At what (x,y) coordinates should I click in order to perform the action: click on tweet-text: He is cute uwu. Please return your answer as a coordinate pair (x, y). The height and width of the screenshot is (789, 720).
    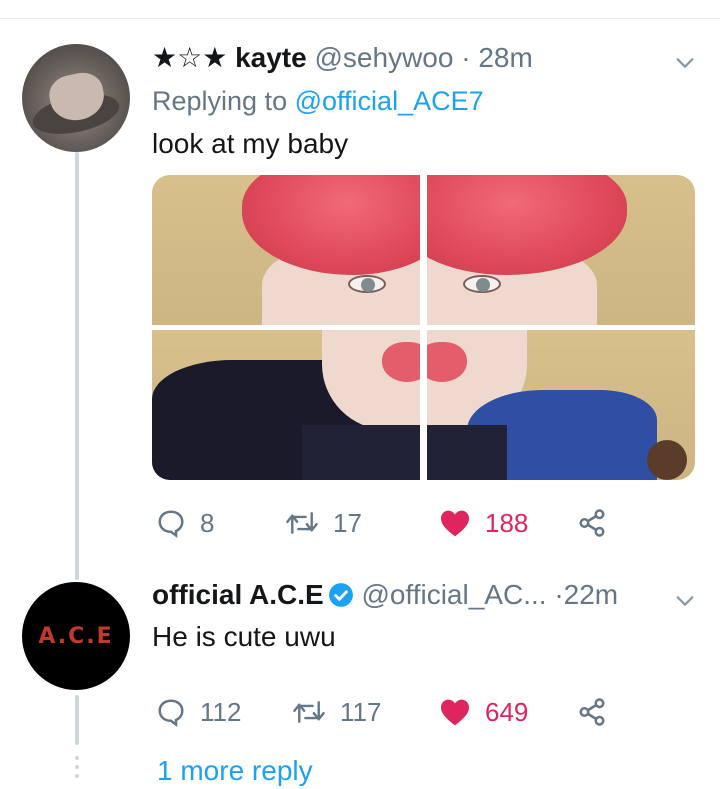
    Looking at the image, I should click on (244, 636).